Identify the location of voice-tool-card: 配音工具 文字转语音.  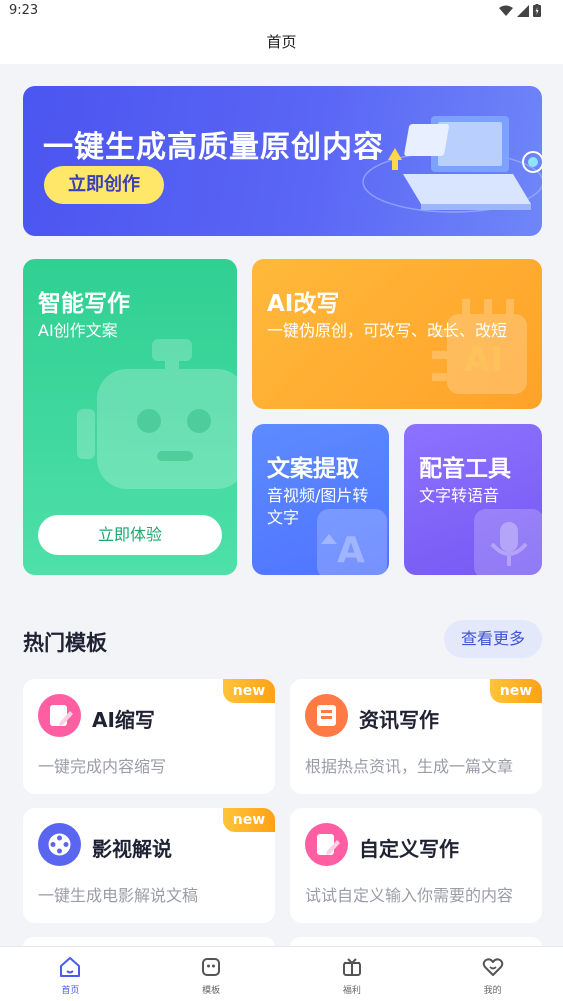
(473, 499).